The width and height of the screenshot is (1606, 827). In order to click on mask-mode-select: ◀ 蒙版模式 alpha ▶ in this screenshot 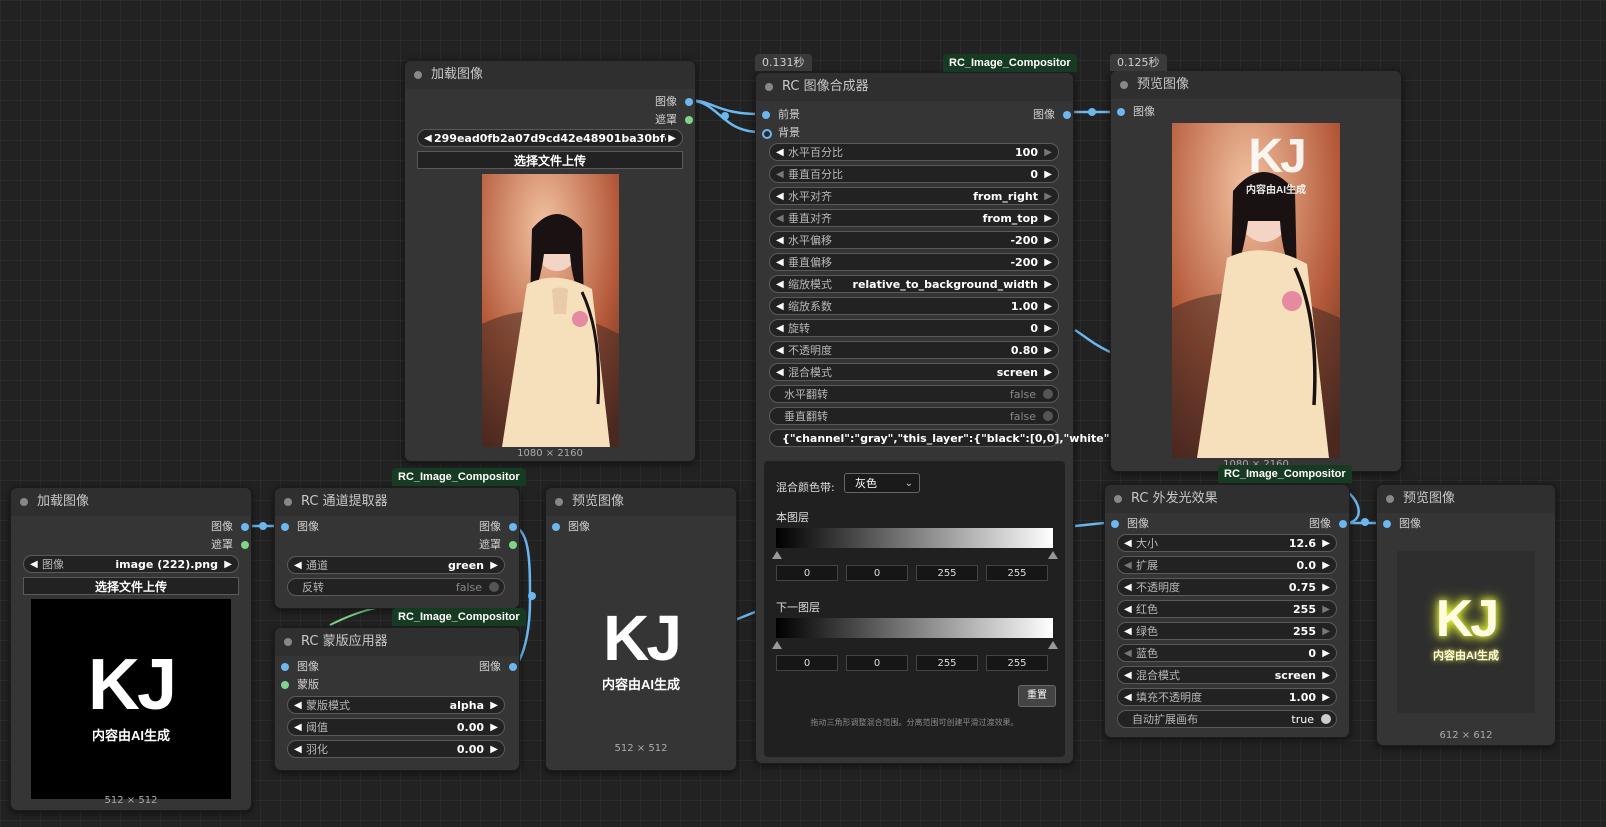, I will do `click(396, 705)`.